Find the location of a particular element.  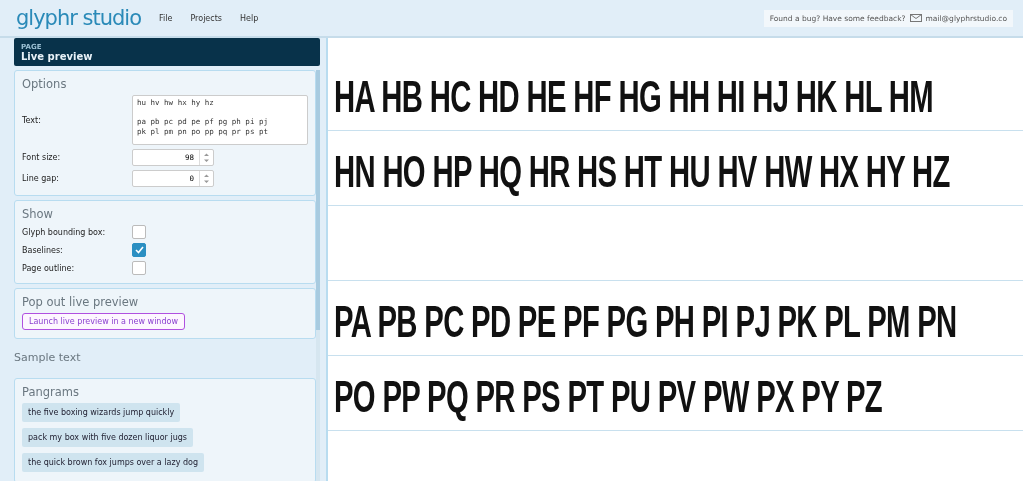

card-title: Show is located at coordinates (38, 214).